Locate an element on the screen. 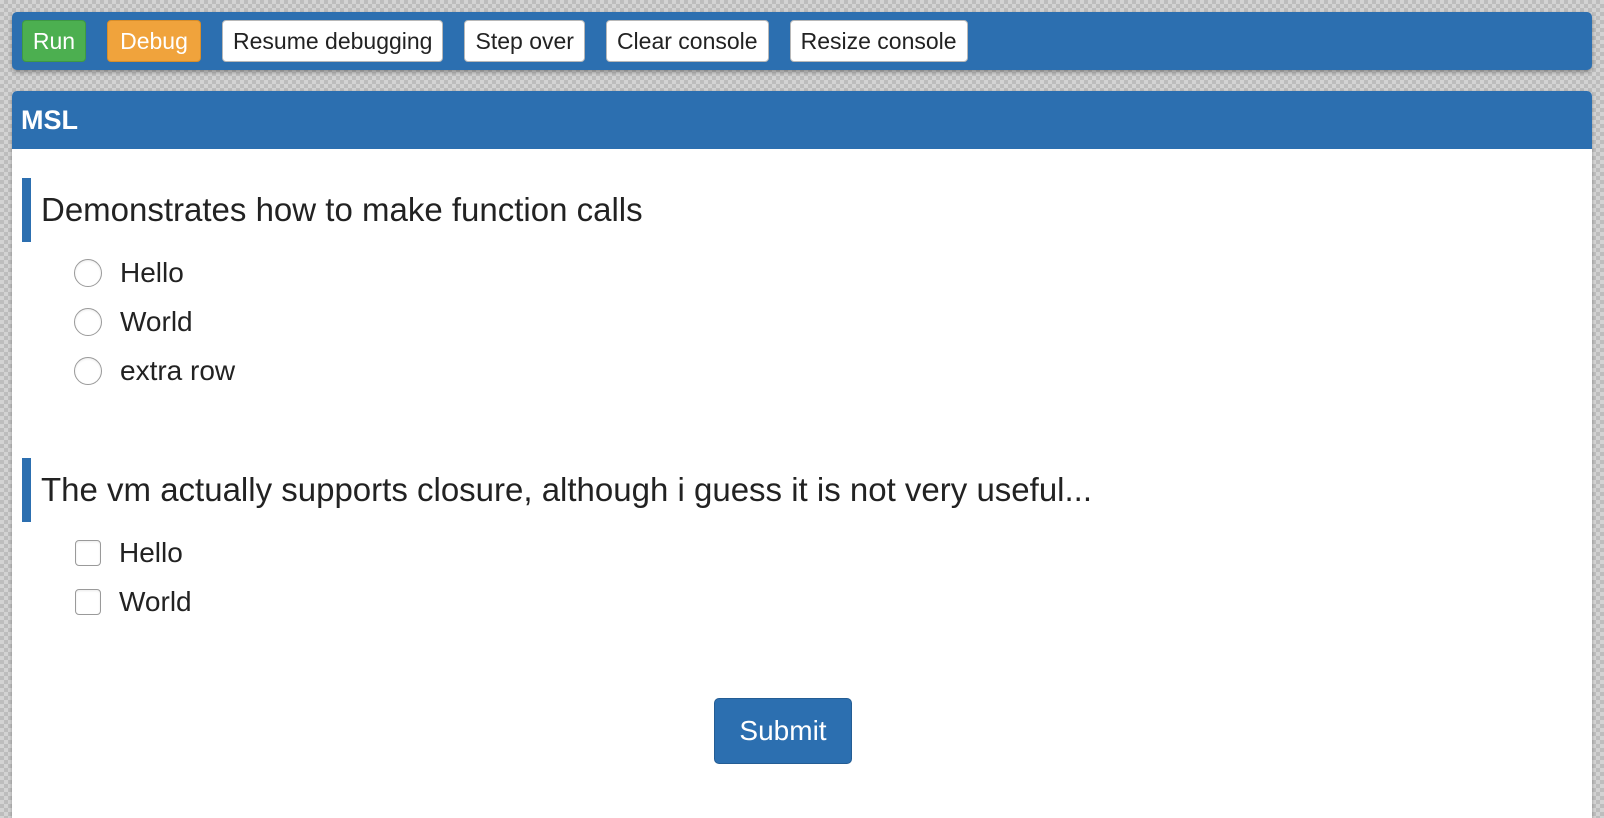 The height and width of the screenshot is (818, 1604). question-title: Demonstrates how to make function calls is located at coordinates (332, 210).